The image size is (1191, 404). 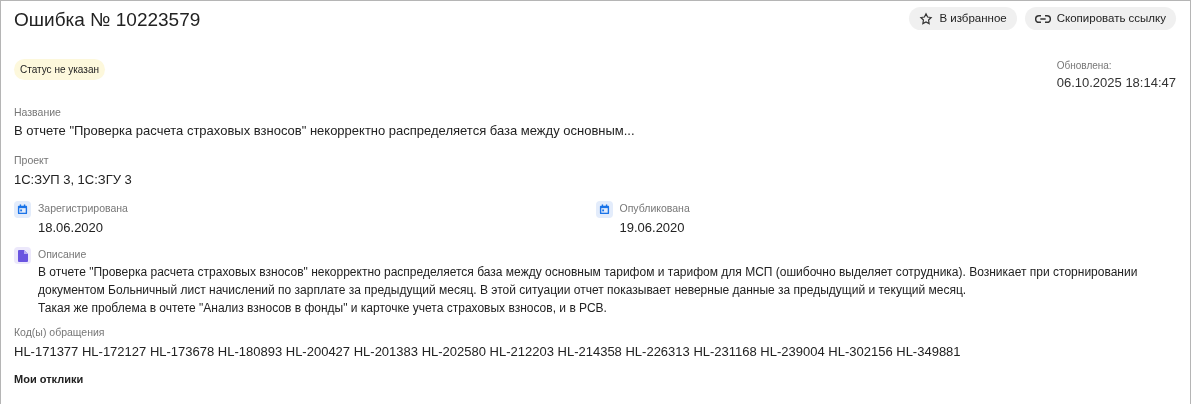 I want to click on link-icon, so click(x=1042, y=18).